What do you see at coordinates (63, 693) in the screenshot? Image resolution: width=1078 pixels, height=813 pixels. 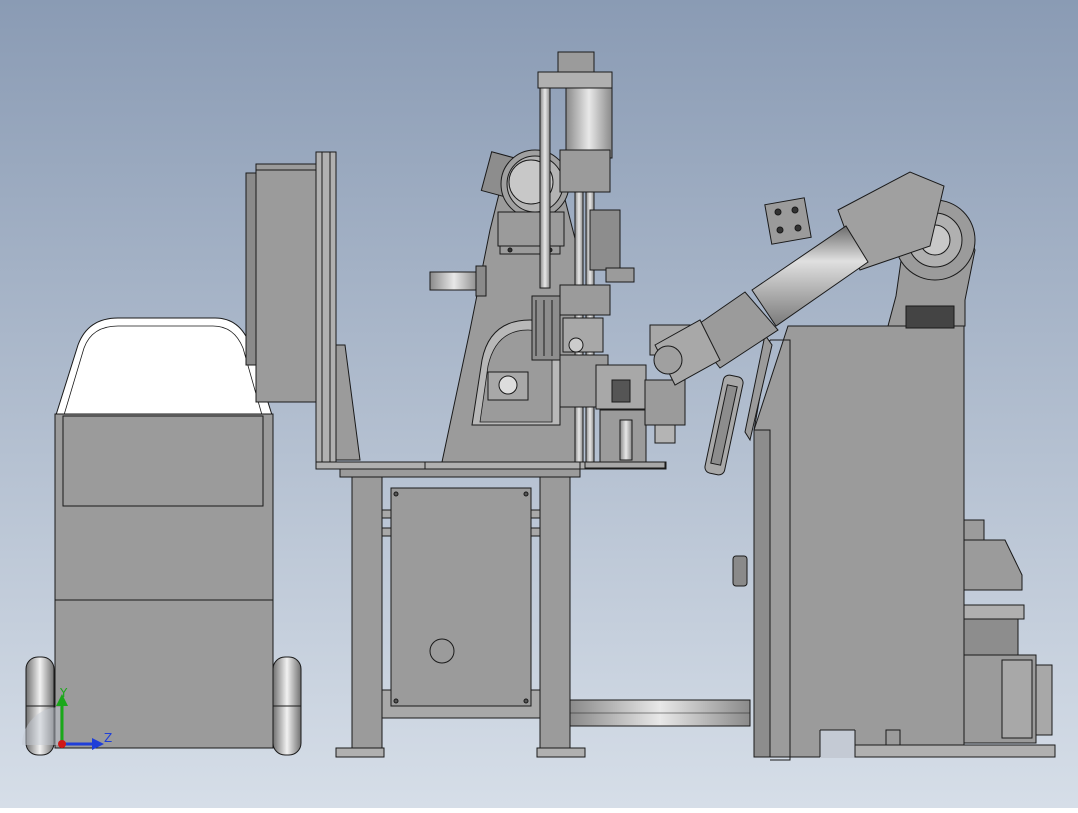 I see `triad-y-label: Y` at bounding box center [63, 693].